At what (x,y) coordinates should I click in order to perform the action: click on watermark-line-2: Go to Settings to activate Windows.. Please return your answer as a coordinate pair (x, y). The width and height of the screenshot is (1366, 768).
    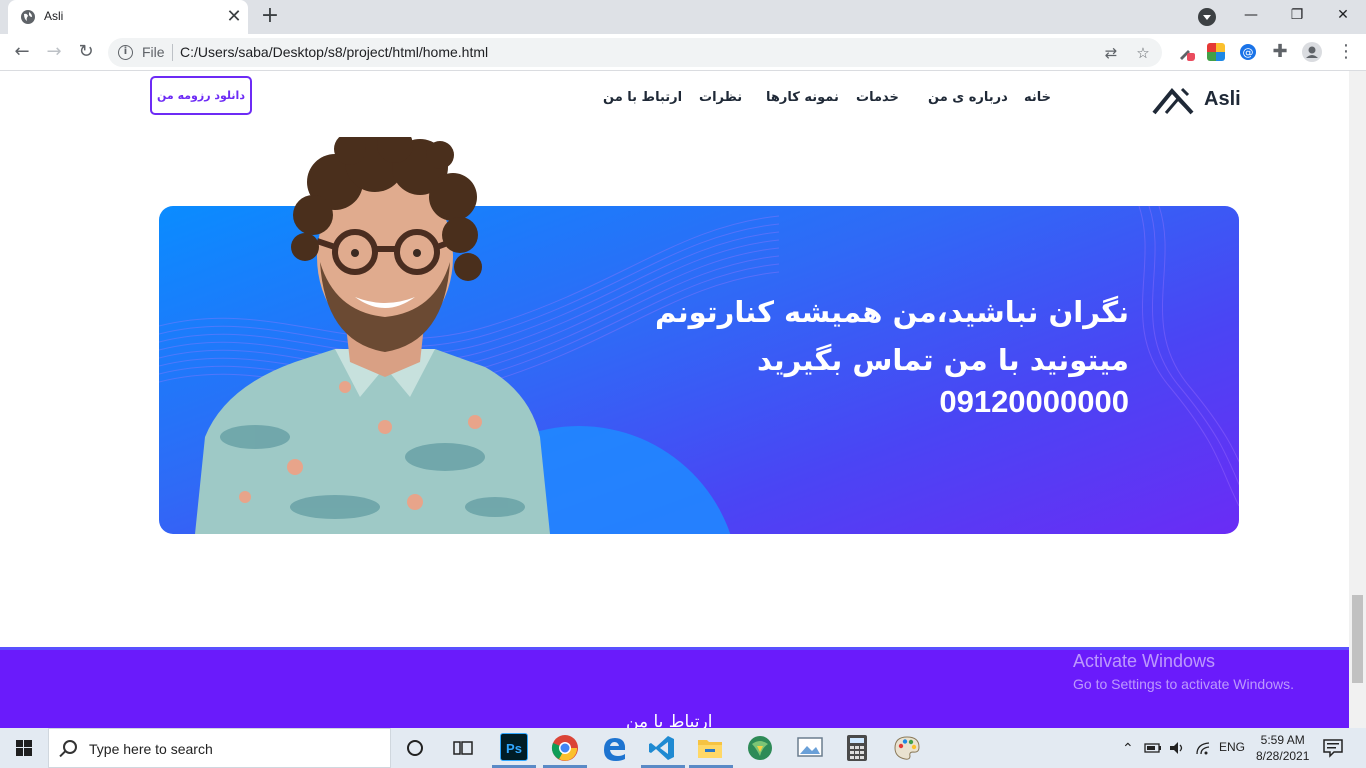
    Looking at the image, I should click on (1183, 684).